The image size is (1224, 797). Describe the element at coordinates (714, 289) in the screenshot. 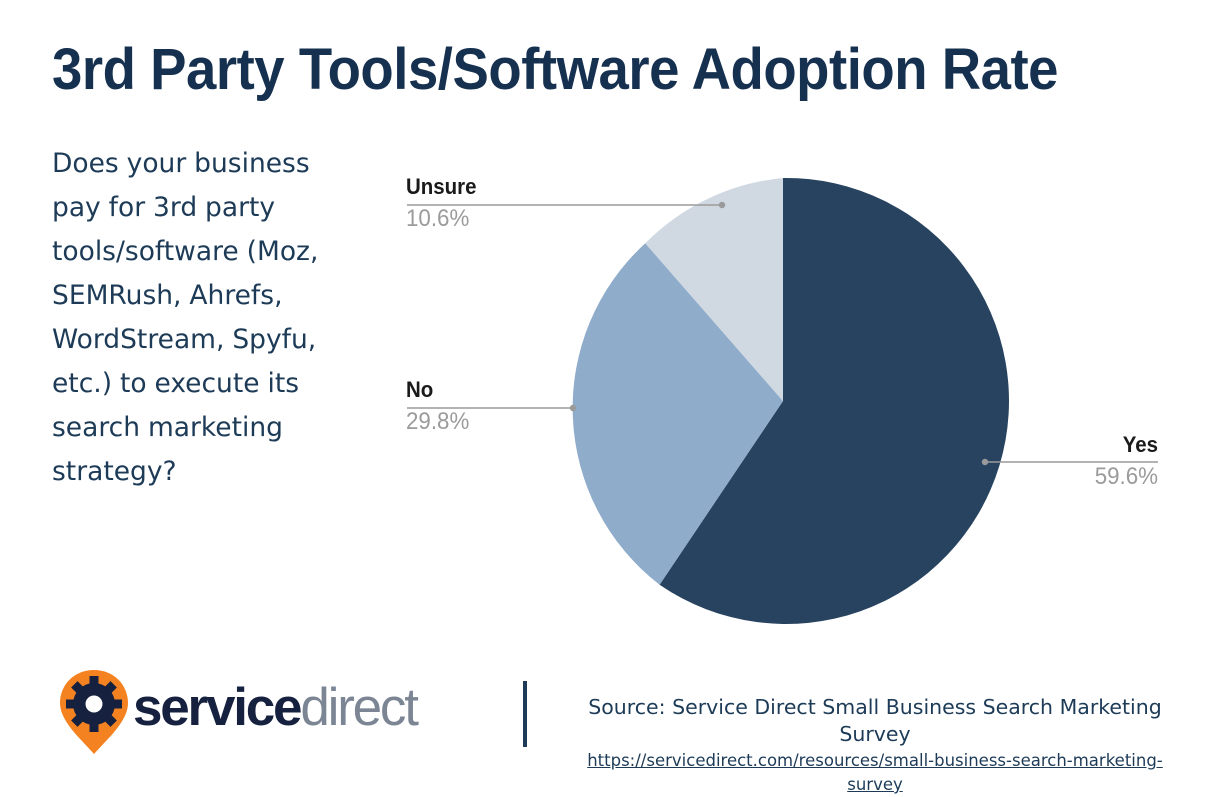

I see `pie-slice-unsure` at that location.